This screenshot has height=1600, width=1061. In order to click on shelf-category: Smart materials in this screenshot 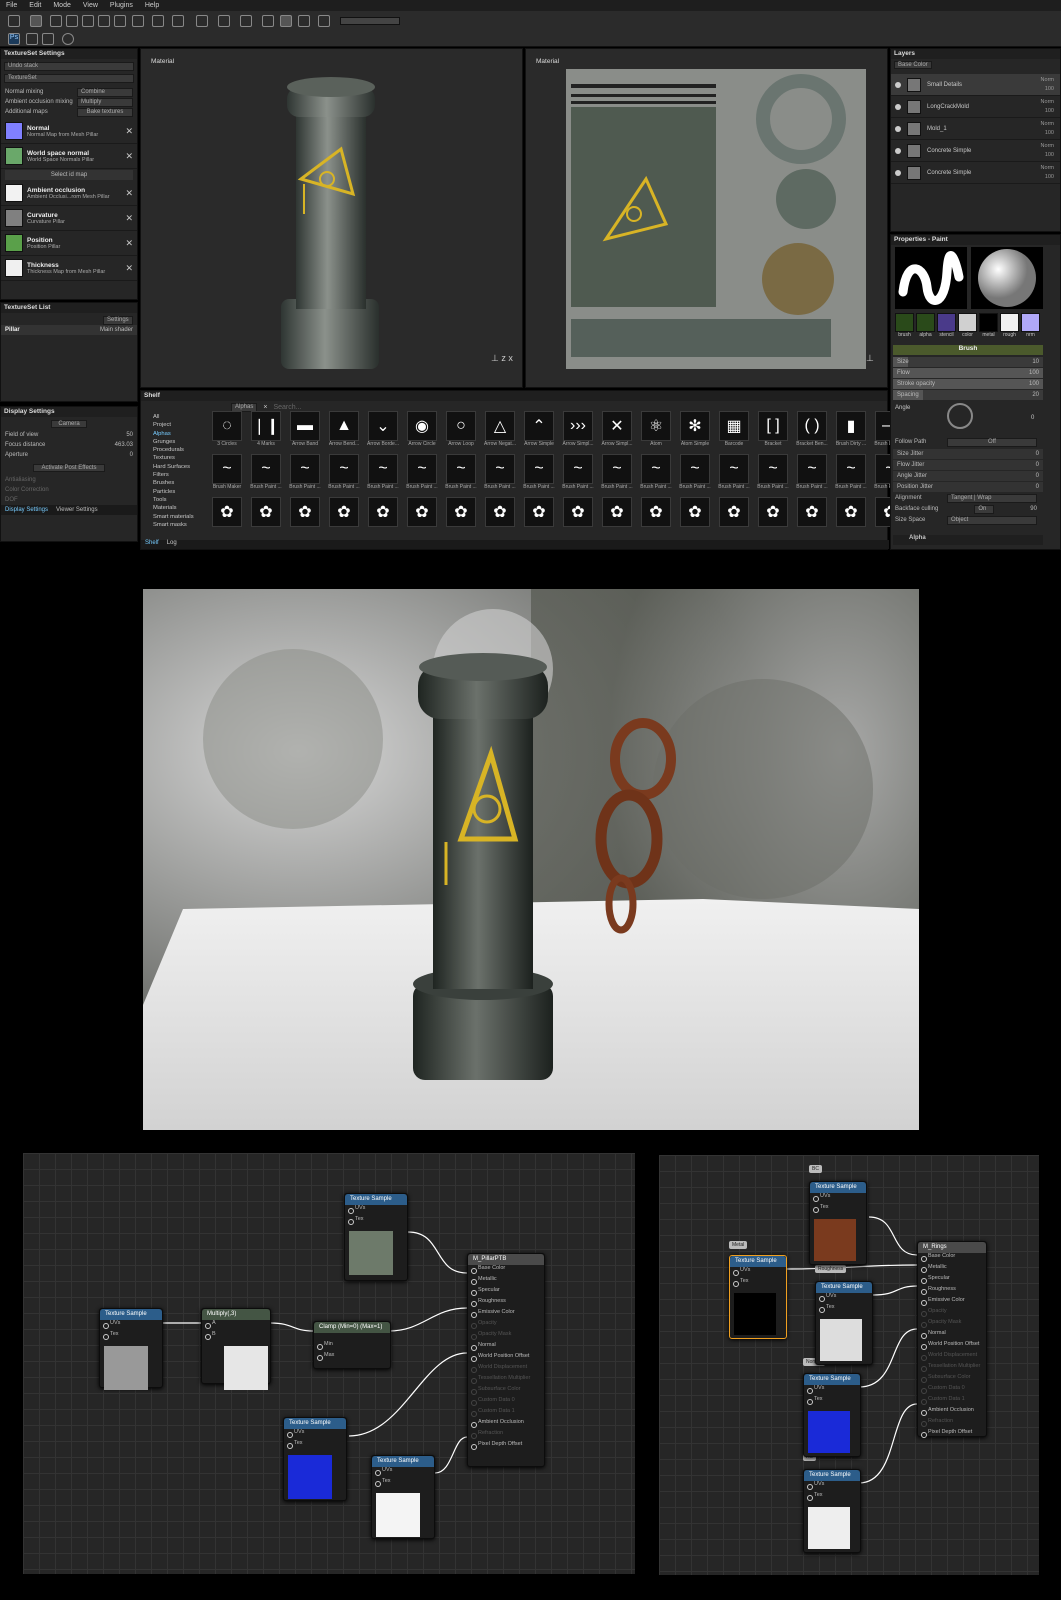, I will do `click(173, 517)`.